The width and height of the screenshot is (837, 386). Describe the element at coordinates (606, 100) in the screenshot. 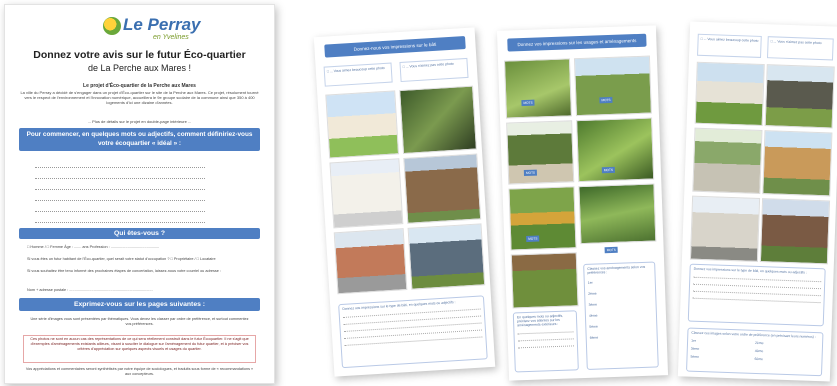

I see `tag-2: MOTS` at that location.